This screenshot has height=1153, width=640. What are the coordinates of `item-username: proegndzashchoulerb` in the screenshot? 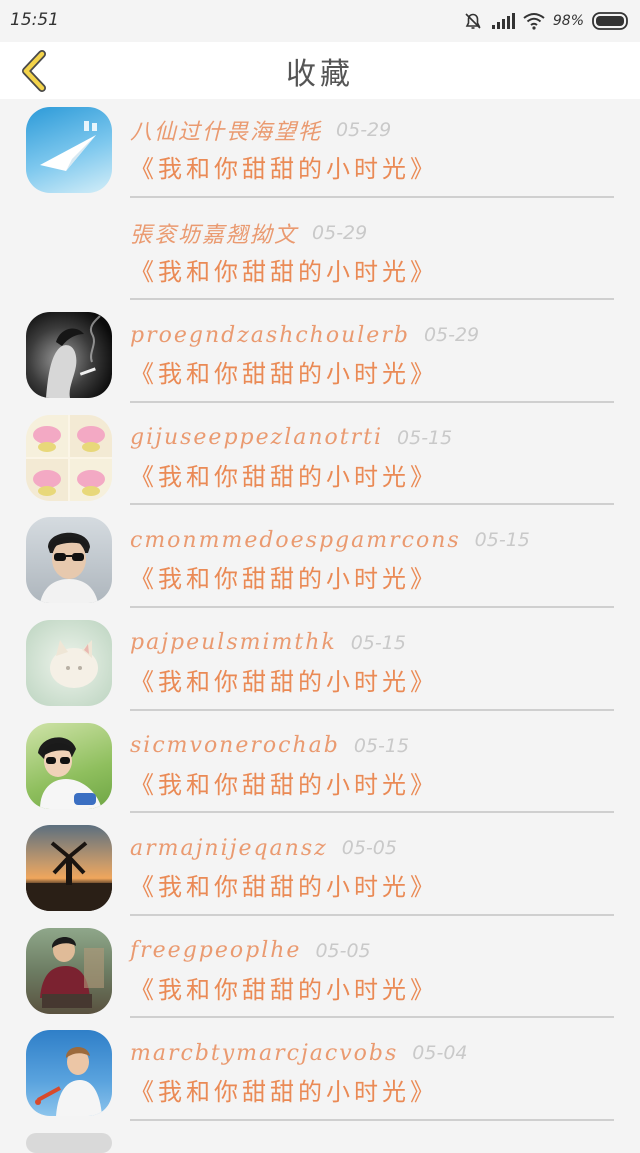 It's located at (270, 335).